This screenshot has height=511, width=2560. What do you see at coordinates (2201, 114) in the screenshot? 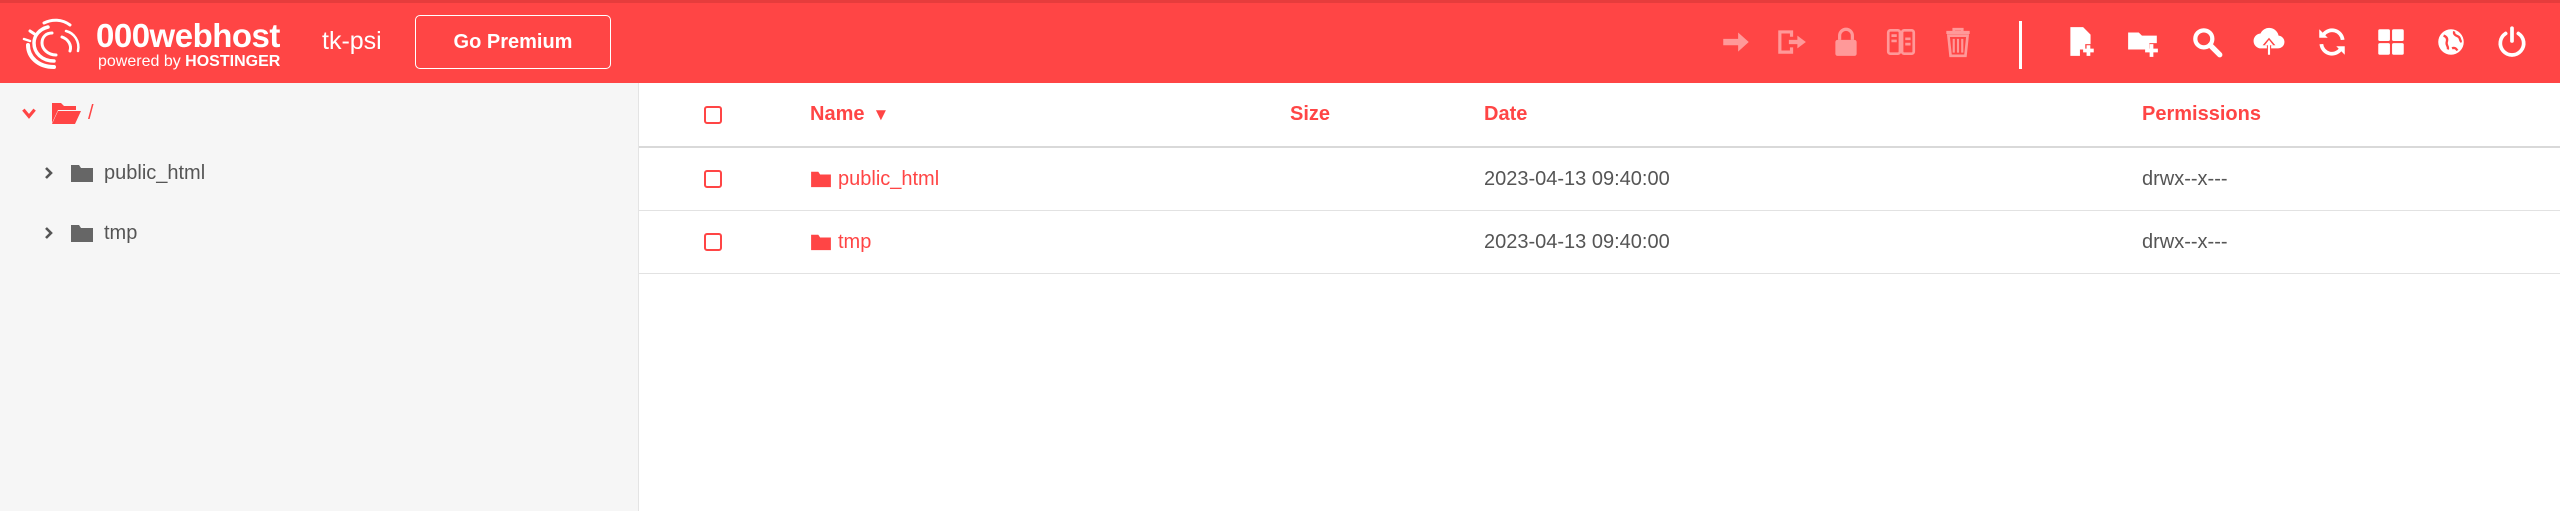
I see `column-header-permissions: Permissions` at bounding box center [2201, 114].